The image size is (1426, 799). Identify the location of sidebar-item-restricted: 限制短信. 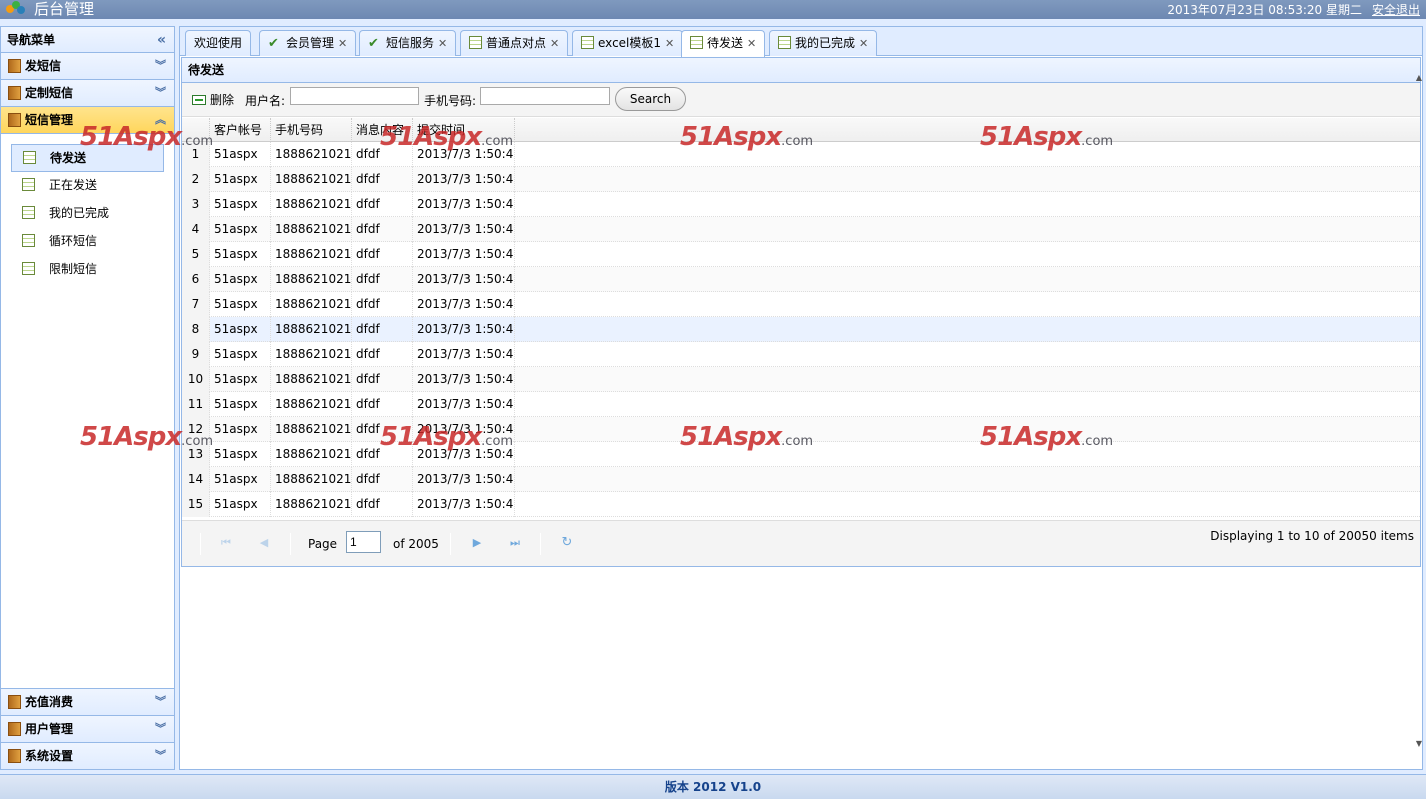
(87, 270).